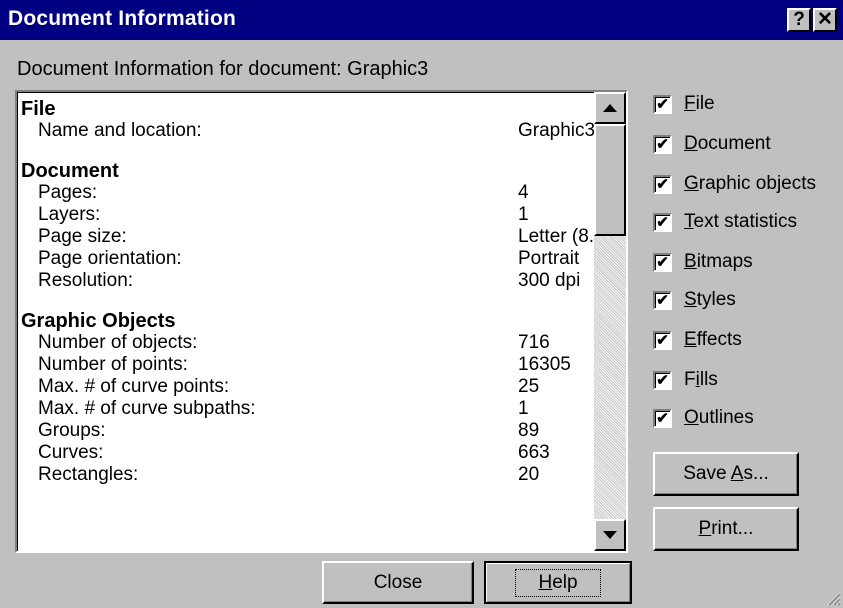 The width and height of the screenshot is (843, 608). I want to click on info-row: Curves: 663, so click(310, 453).